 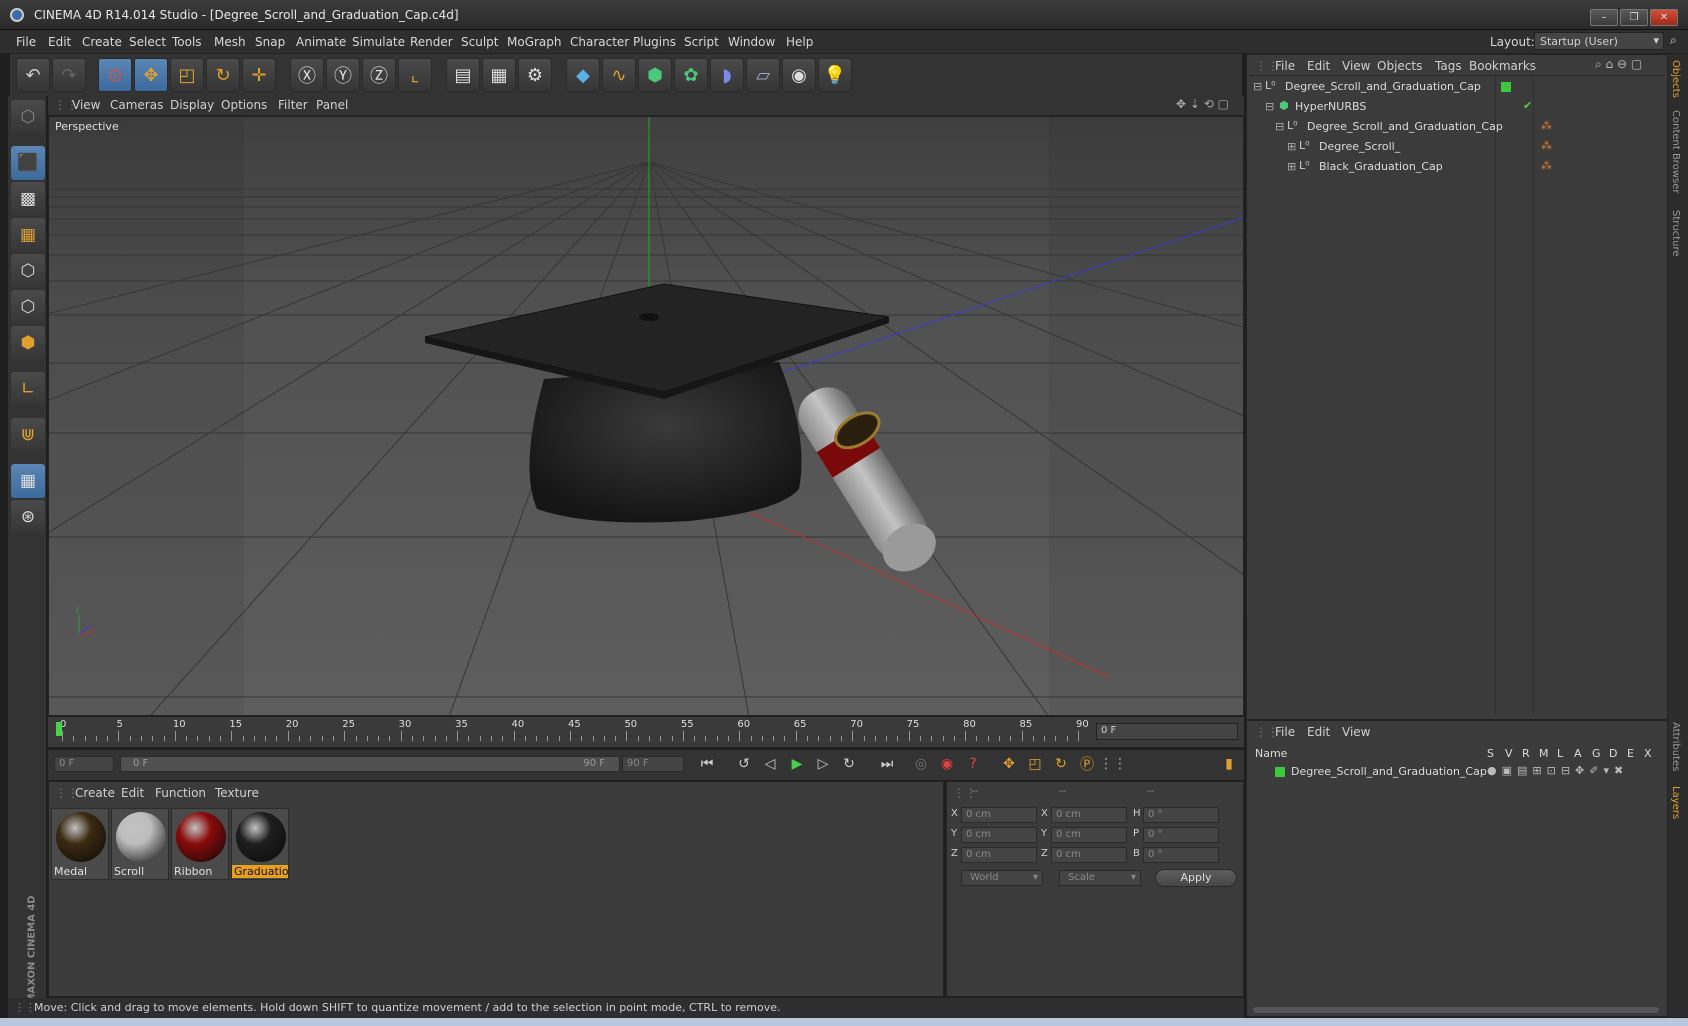 What do you see at coordinates (751, 42) in the screenshot?
I see `menu-window: Window` at bounding box center [751, 42].